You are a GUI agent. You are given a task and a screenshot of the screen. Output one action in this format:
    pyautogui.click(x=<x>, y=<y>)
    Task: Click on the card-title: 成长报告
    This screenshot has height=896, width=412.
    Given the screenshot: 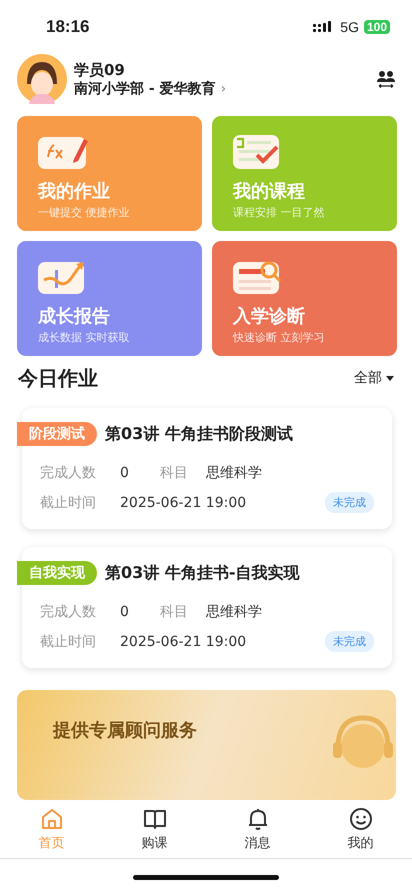 What is the action you would take?
    pyautogui.click(x=74, y=316)
    